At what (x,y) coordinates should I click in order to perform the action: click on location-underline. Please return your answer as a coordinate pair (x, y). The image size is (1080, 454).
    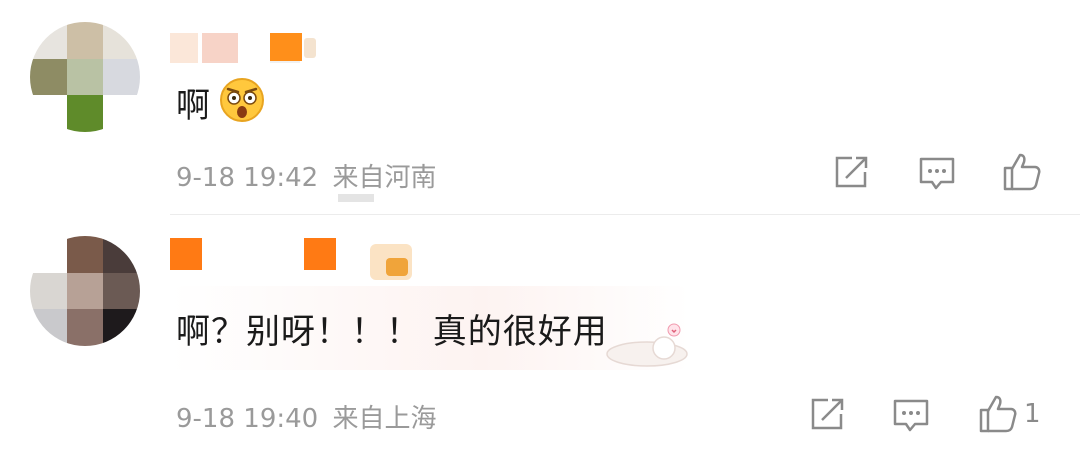
    Looking at the image, I should click on (356, 198).